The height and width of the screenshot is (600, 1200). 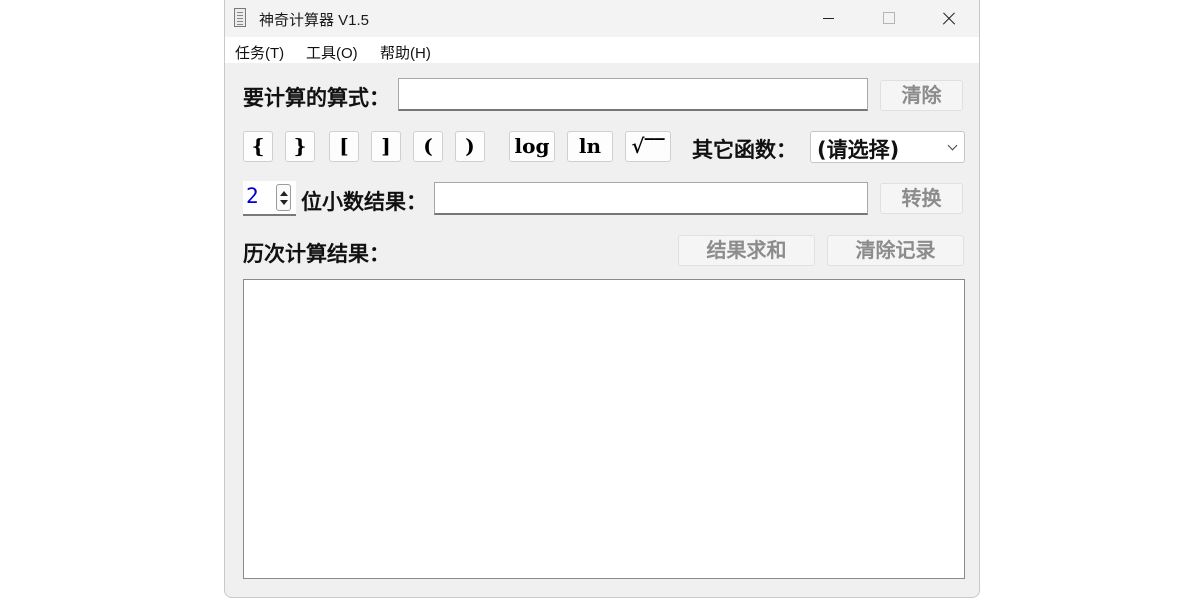 I want to click on history-label: 历次计算结果：, so click(x=316, y=254).